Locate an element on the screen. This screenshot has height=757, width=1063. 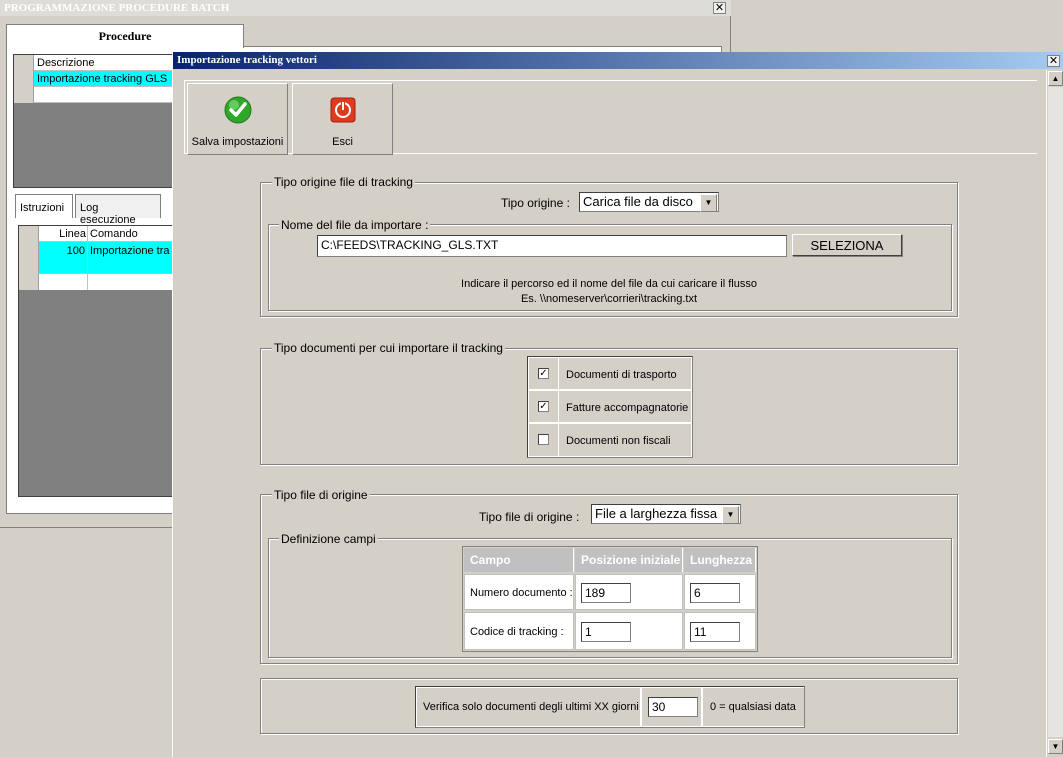
list-item: Documenti non fiscali is located at coordinates (610, 440).